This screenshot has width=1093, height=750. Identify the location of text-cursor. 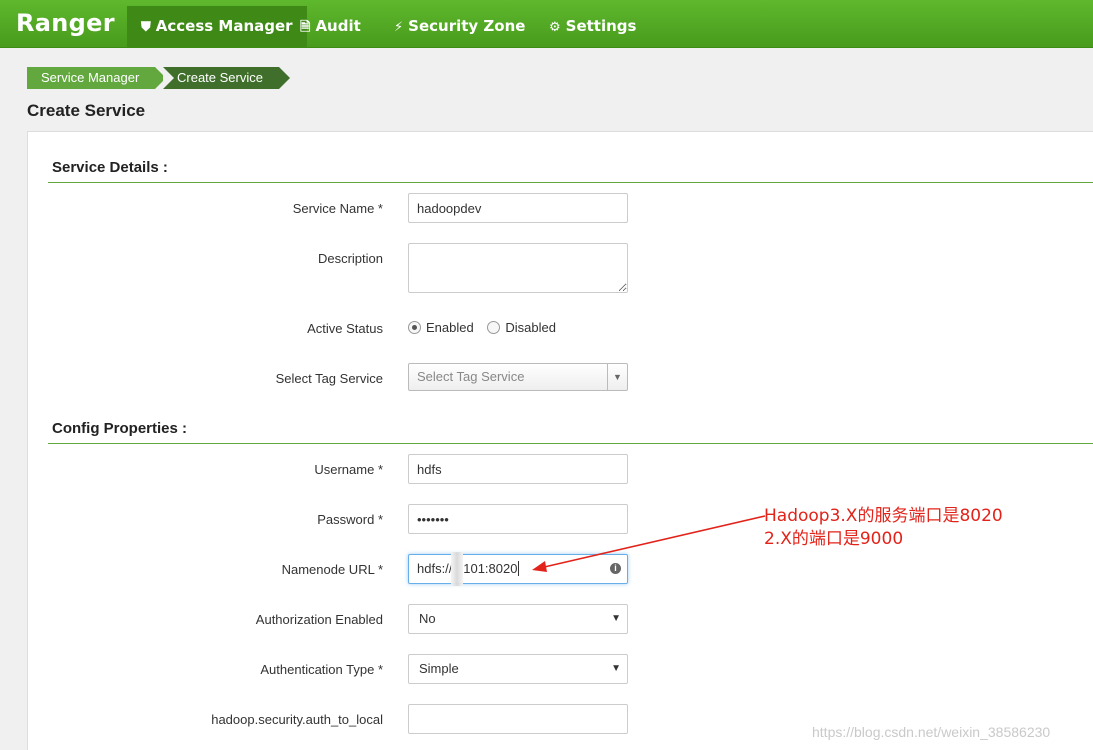
(519, 568).